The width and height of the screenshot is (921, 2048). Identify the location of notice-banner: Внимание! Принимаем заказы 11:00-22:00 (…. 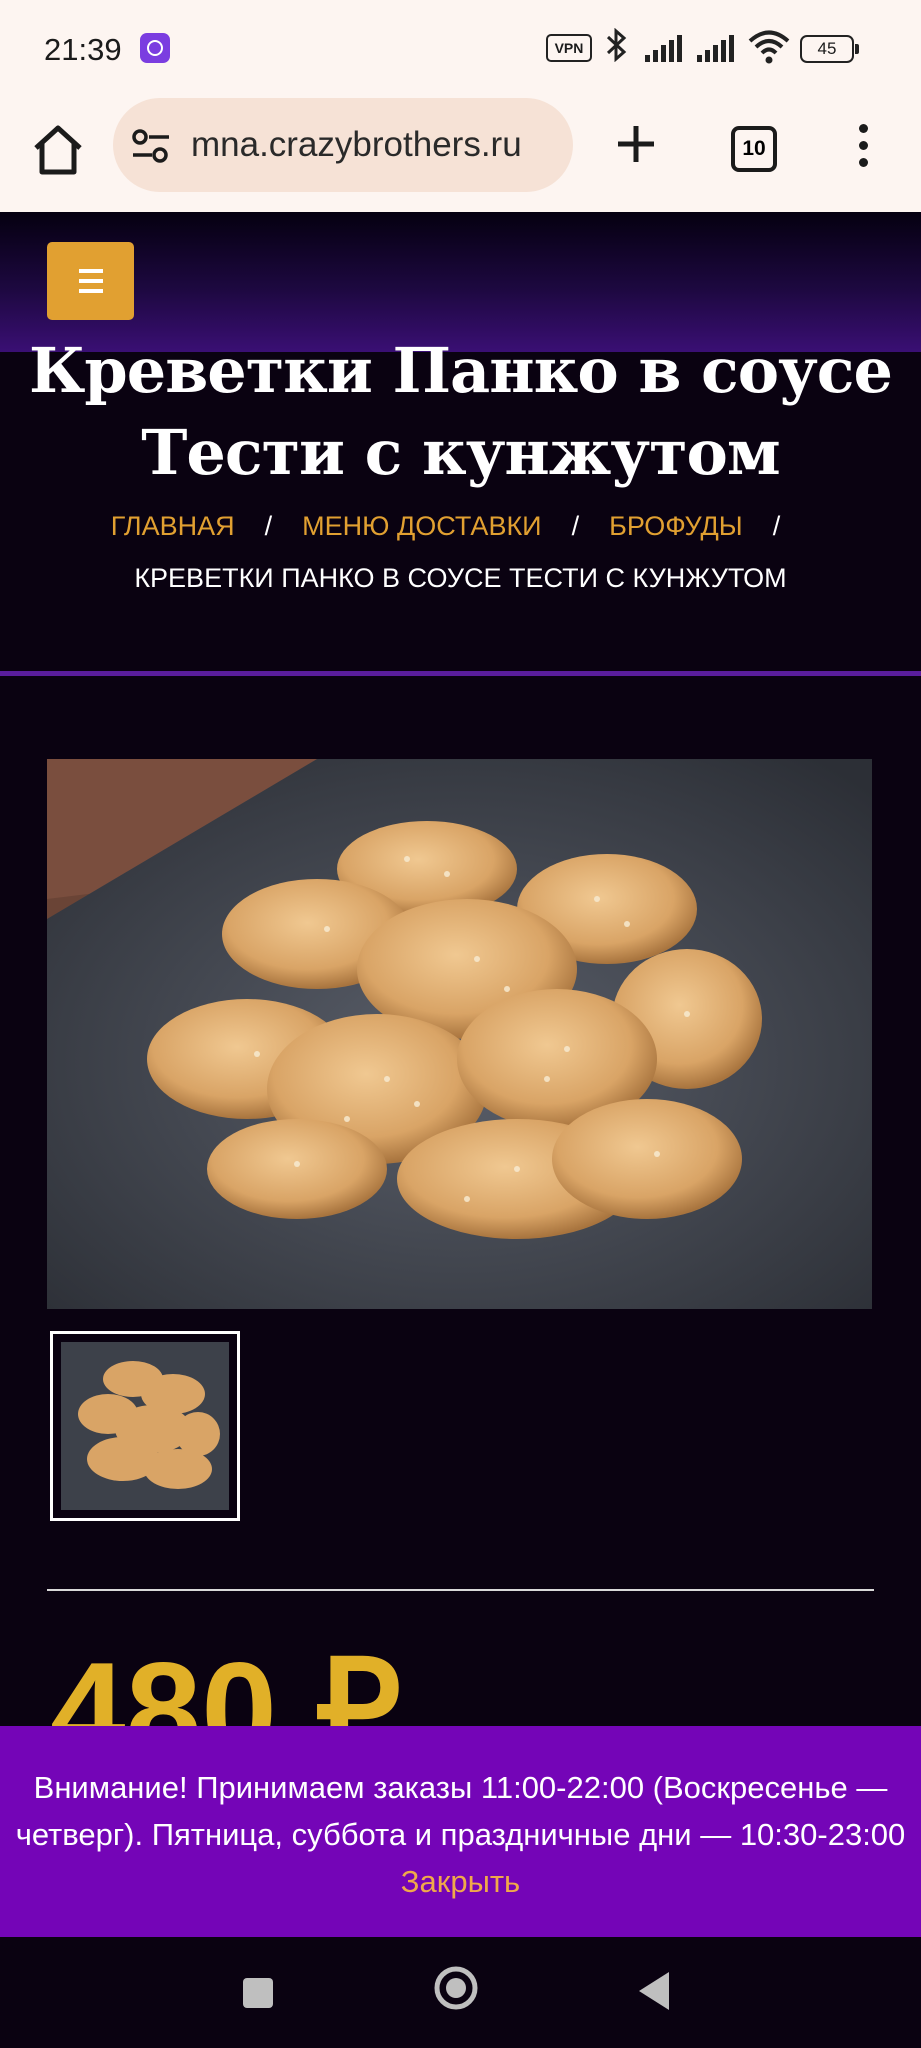
(460, 1831).